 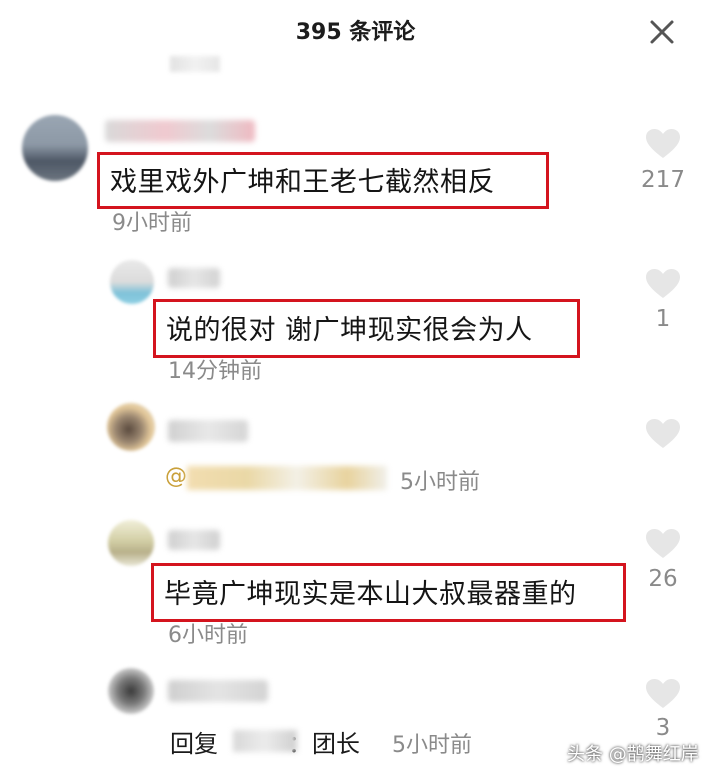 What do you see at coordinates (663, 728) in the screenshot?
I see `like-count: 3` at bounding box center [663, 728].